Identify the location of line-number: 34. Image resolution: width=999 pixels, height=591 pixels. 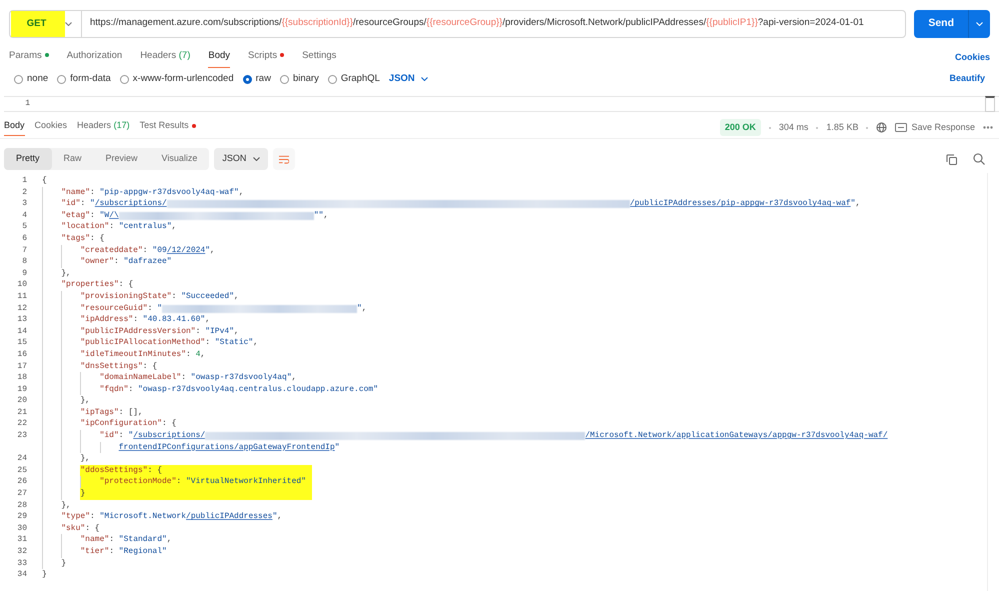
(21, 575).